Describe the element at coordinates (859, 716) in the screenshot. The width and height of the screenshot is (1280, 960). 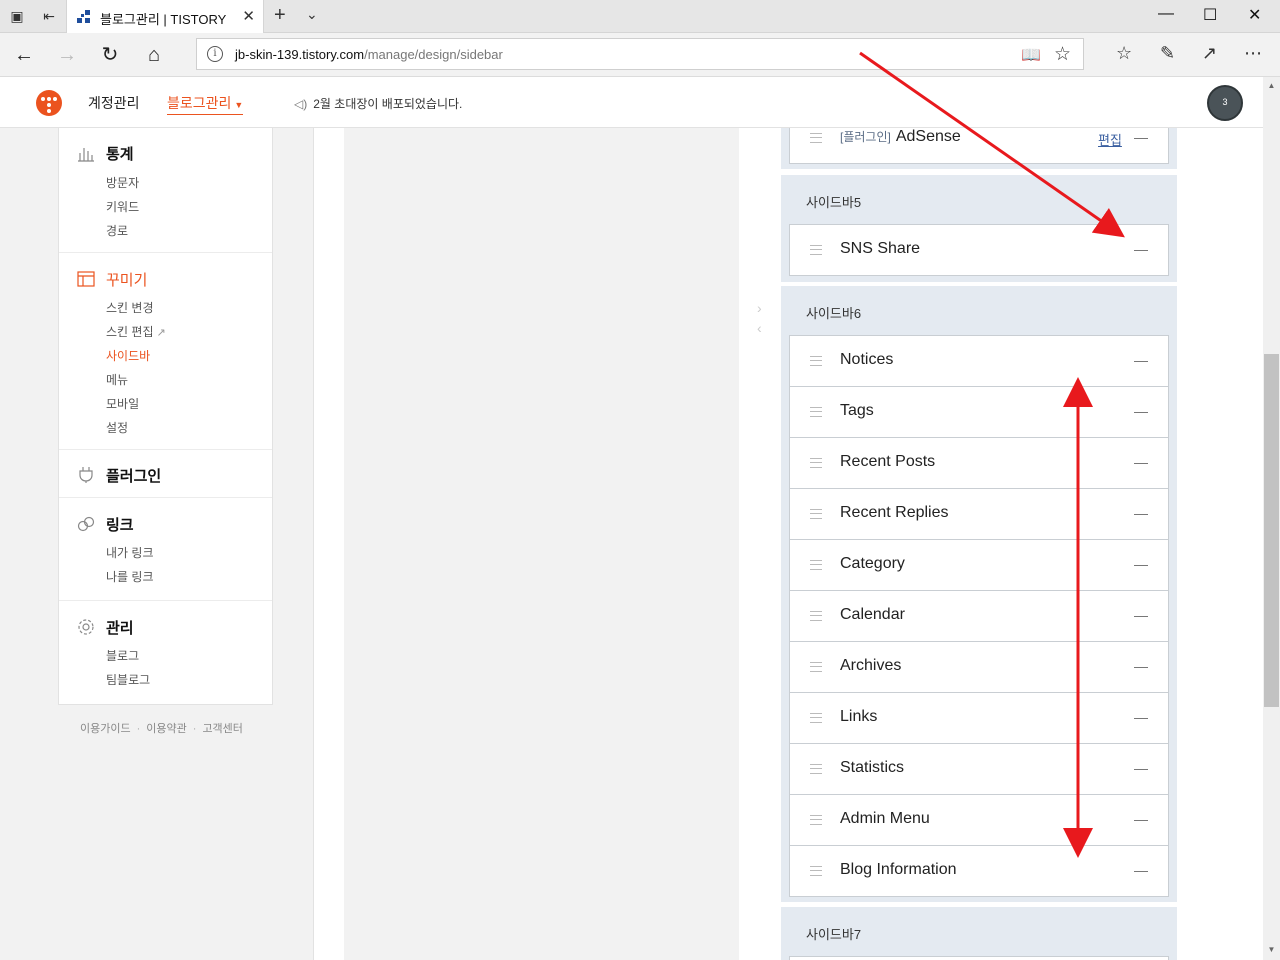
I see `module-name: Links` at that location.